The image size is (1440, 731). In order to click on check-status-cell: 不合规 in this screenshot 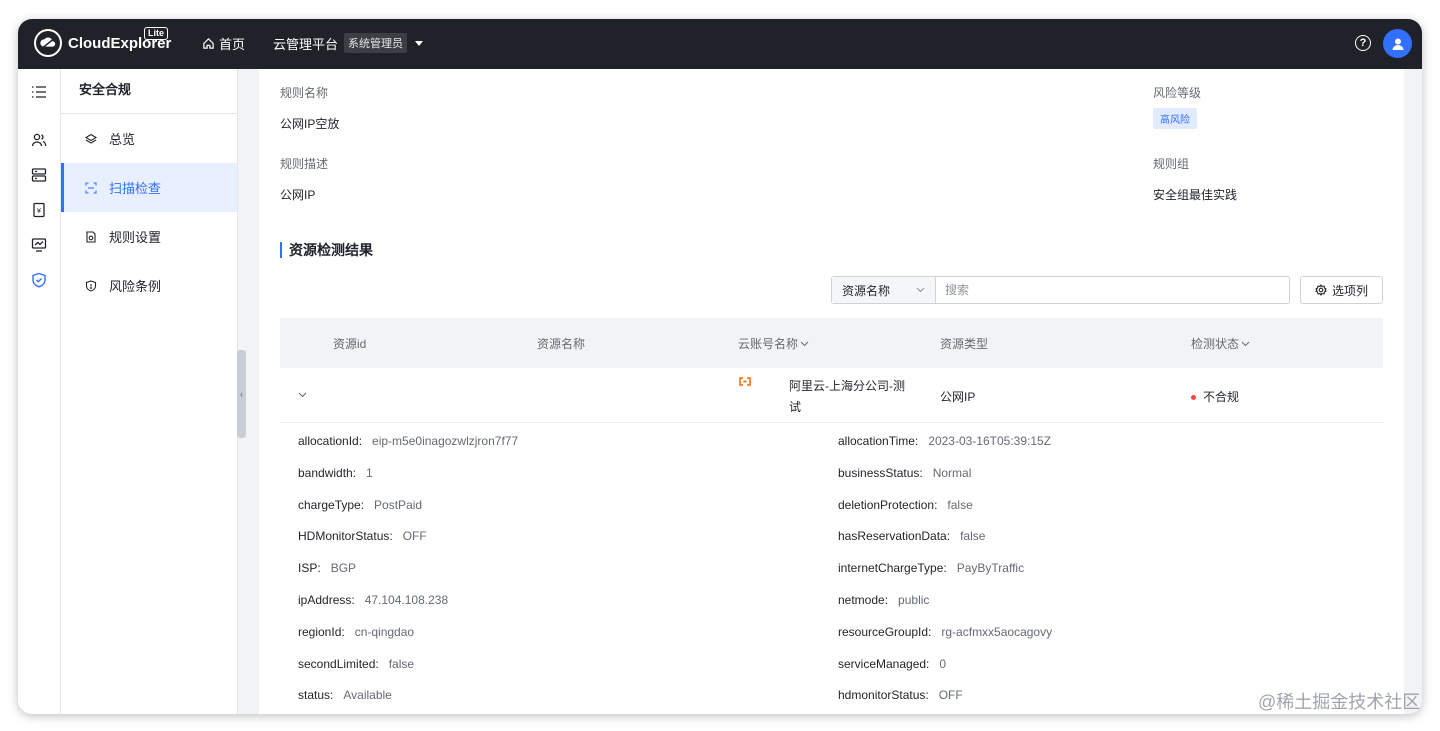, I will do `click(1215, 396)`.